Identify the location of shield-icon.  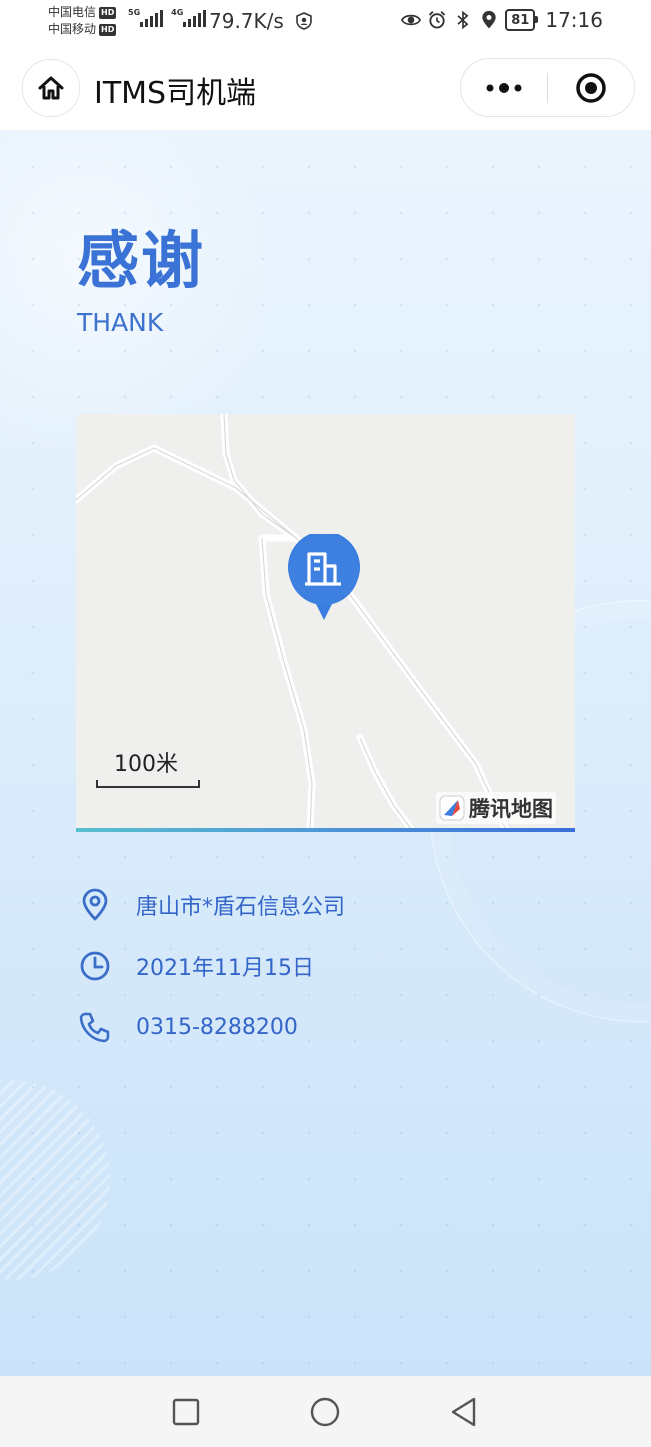
(304, 21).